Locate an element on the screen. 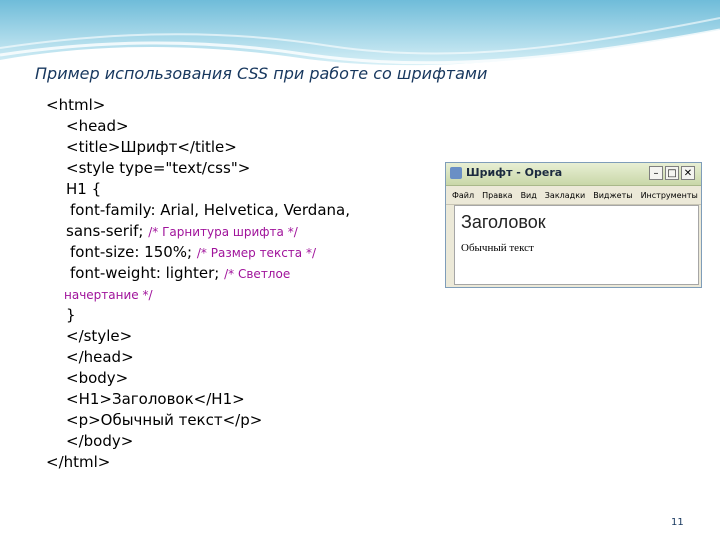 This screenshot has width=720, height=540. browser-window-title: Шрифт - Opera is located at coordinates (514, 172).